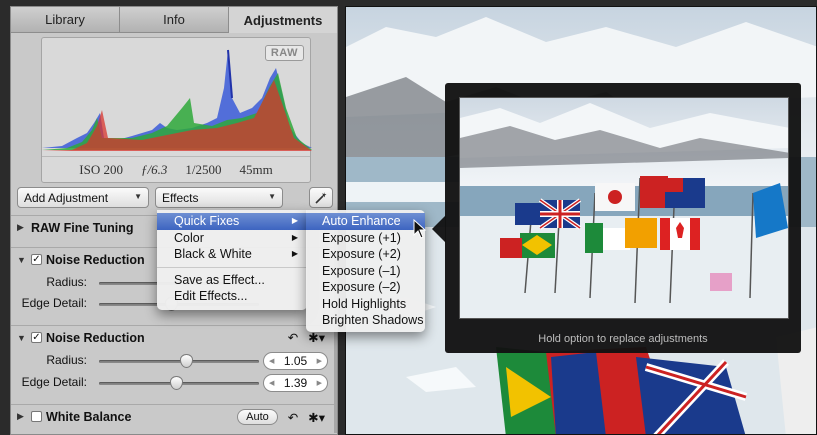 The width and height of the screenshot is (817, 435). Describe the element at coordinates (365, 287) in the screenshot. I see `menu-item-exposure-minus-2: Exposure (–2)` at that location.